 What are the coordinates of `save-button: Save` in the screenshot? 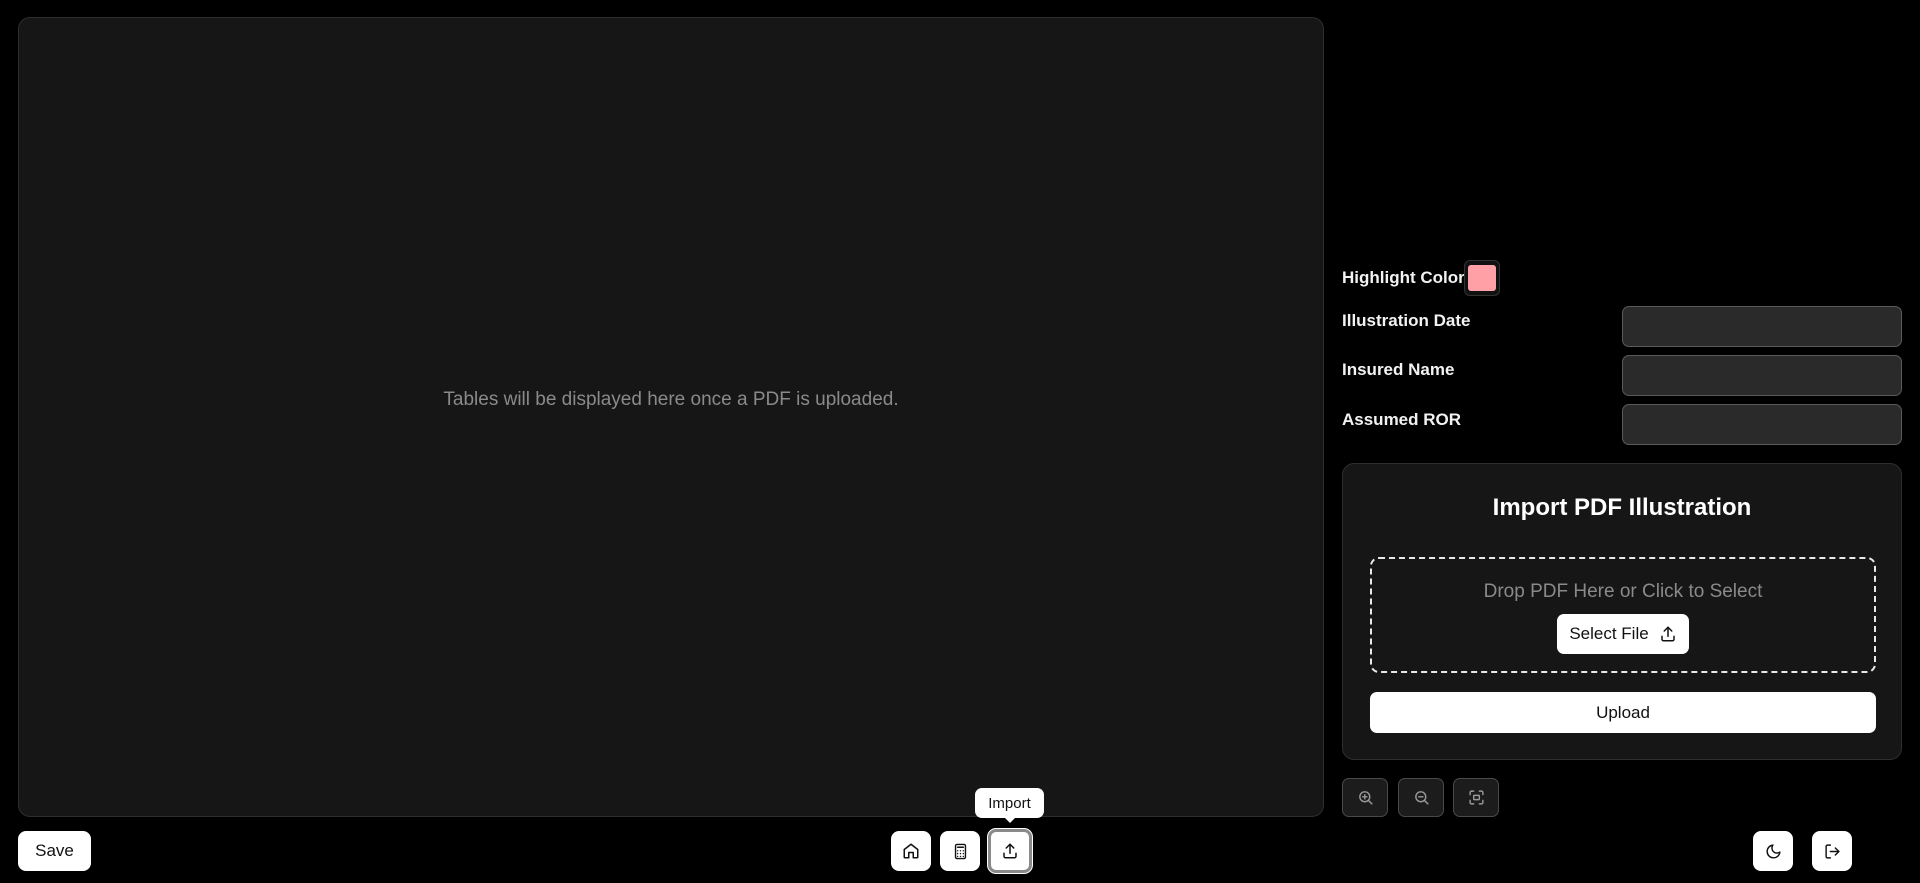 It's located at (54, 851).